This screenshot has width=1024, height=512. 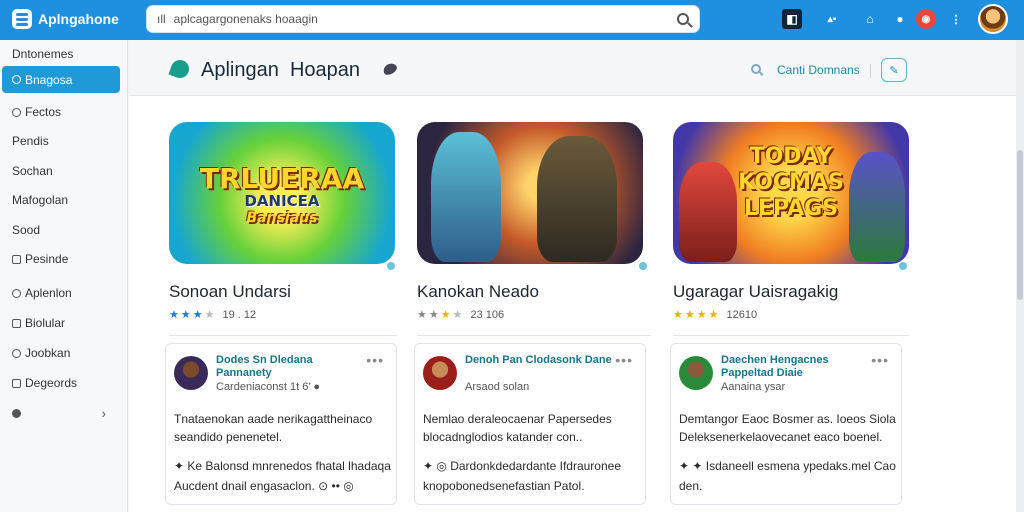 I want to click on game-thumbnail: TODAY KOCMAS LEPAGS, so click(x=791, y=193).